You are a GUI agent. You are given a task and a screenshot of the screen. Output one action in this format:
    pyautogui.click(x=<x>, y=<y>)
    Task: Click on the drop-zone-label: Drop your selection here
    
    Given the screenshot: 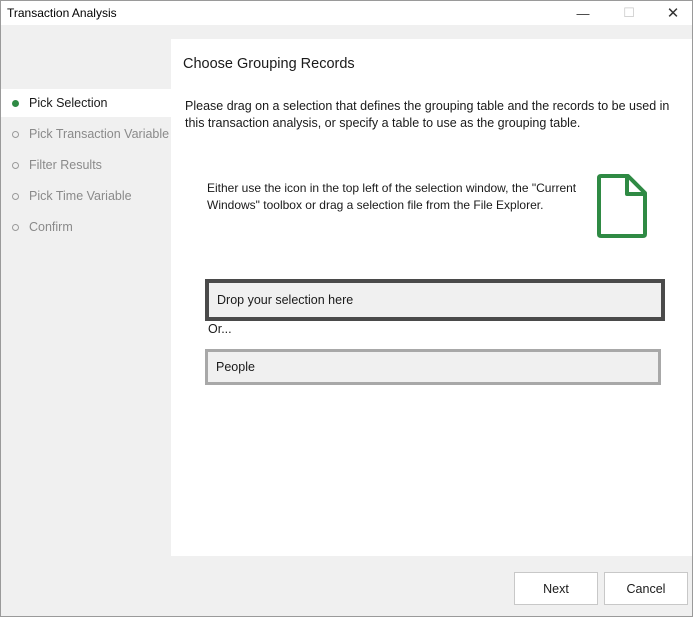 What is the action you would take?
    pyautogui.click(x=285, y=300)
    